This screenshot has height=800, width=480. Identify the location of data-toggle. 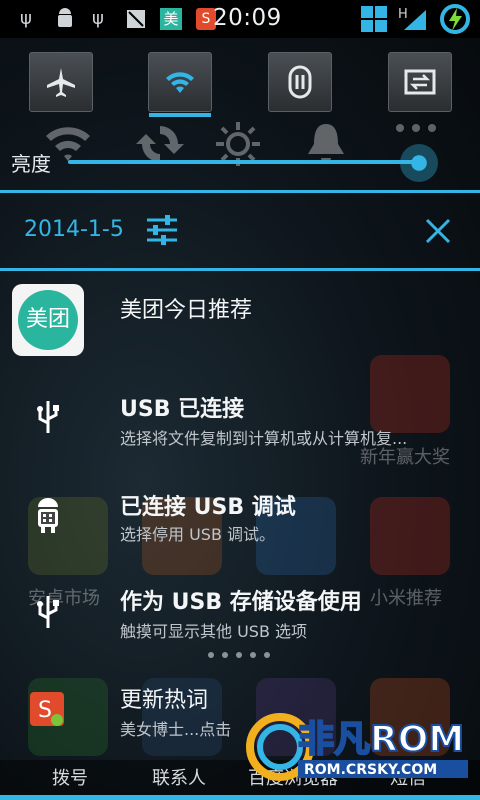
(300, 82).